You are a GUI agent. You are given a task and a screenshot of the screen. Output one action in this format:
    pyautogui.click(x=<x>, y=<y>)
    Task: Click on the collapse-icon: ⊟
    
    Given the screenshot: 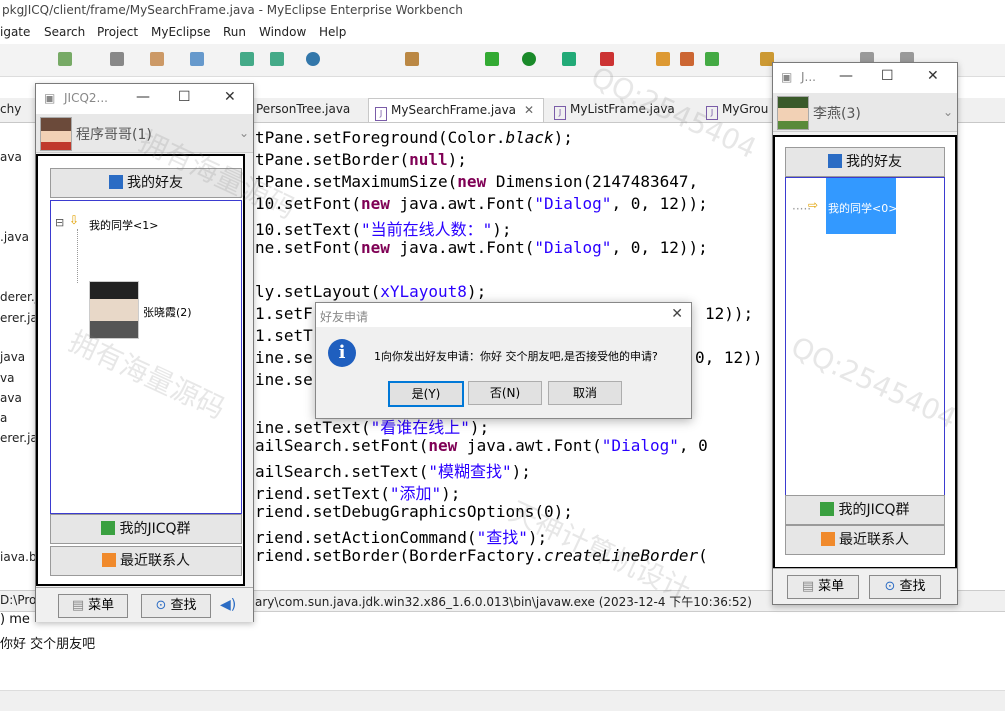 What is the action you would take?
    pyautogui.click(x=59, y=222)
    